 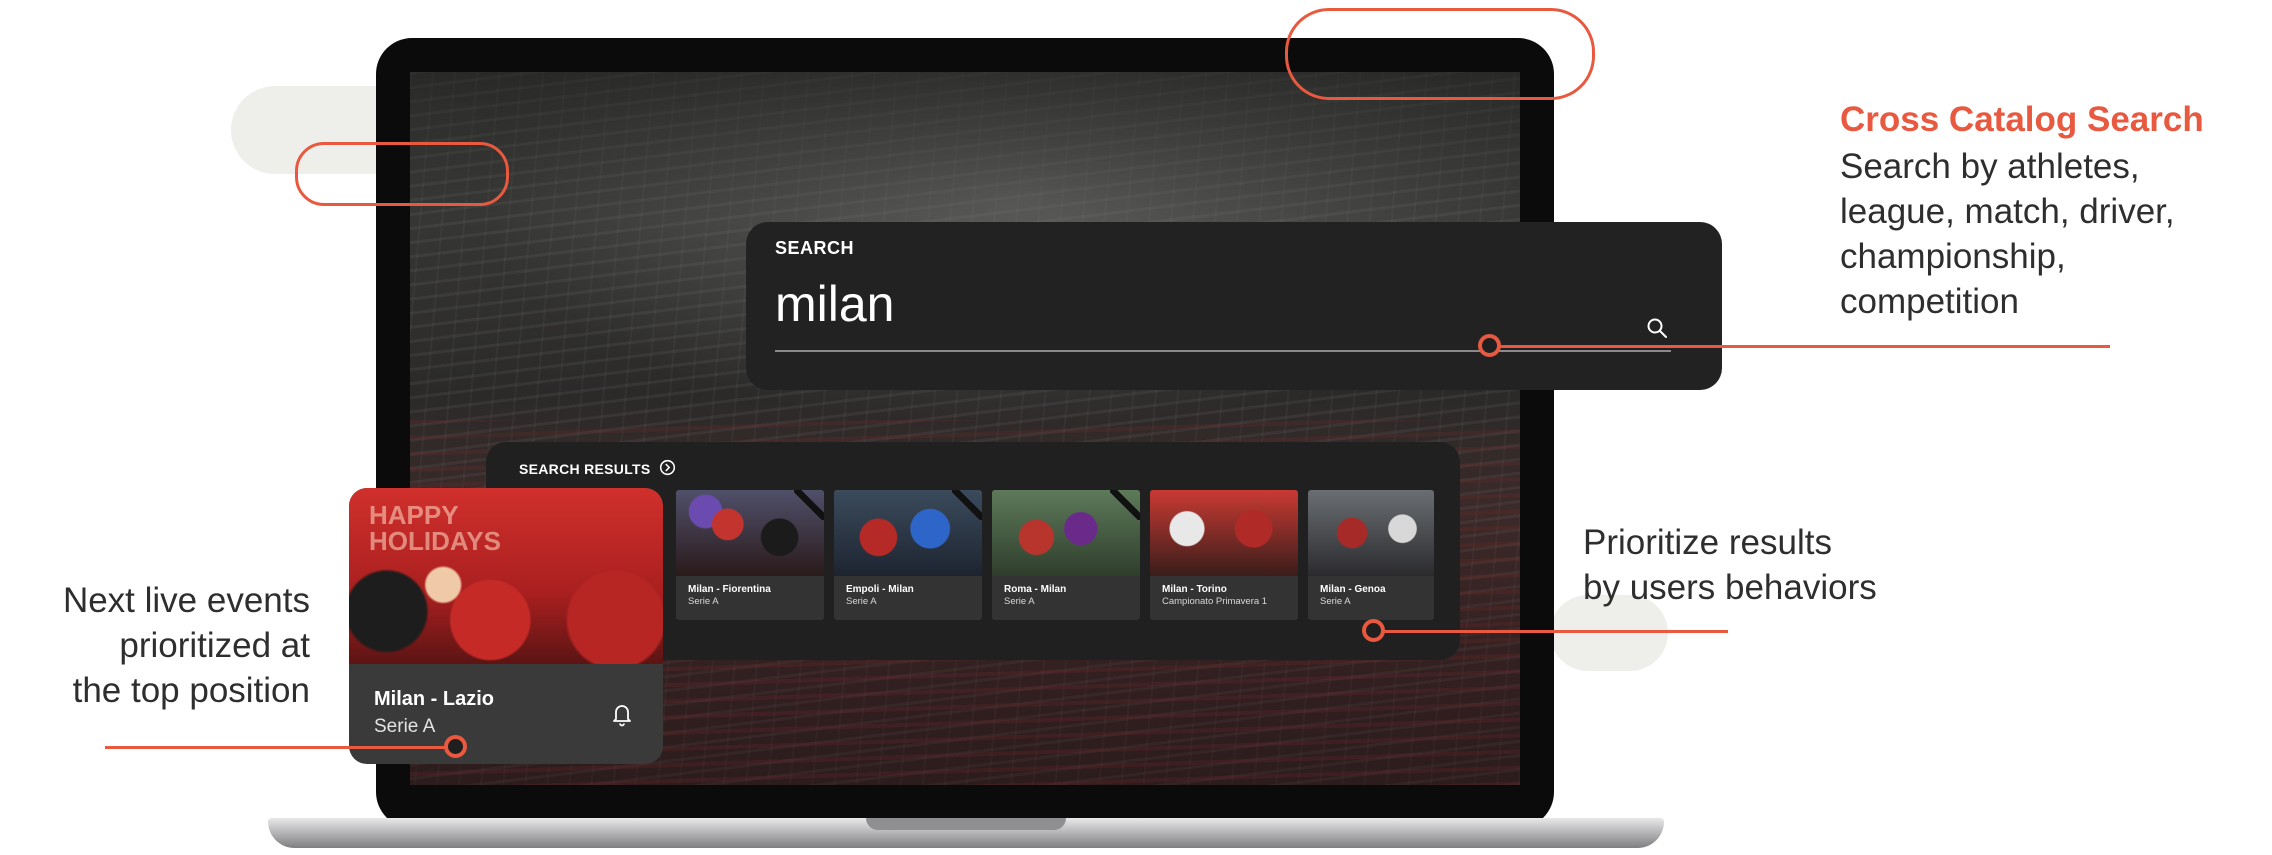 I want to click on callout-line: the top position, so click(x=191, y=690).